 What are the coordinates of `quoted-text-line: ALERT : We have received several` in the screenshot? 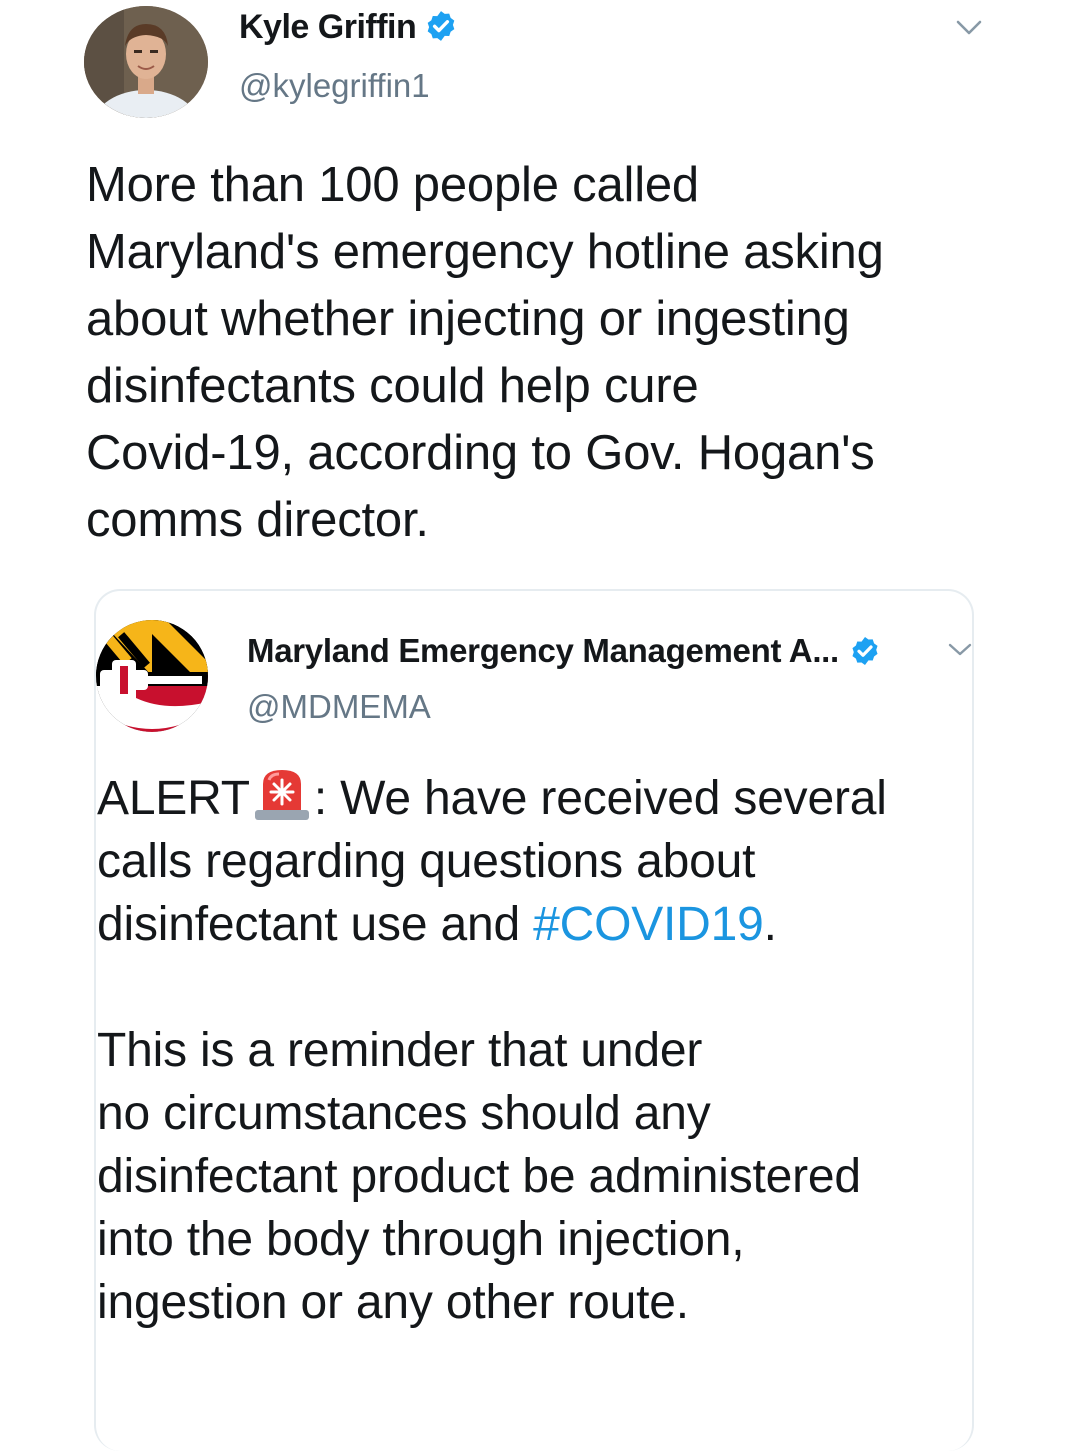 It's located at (537, 798).